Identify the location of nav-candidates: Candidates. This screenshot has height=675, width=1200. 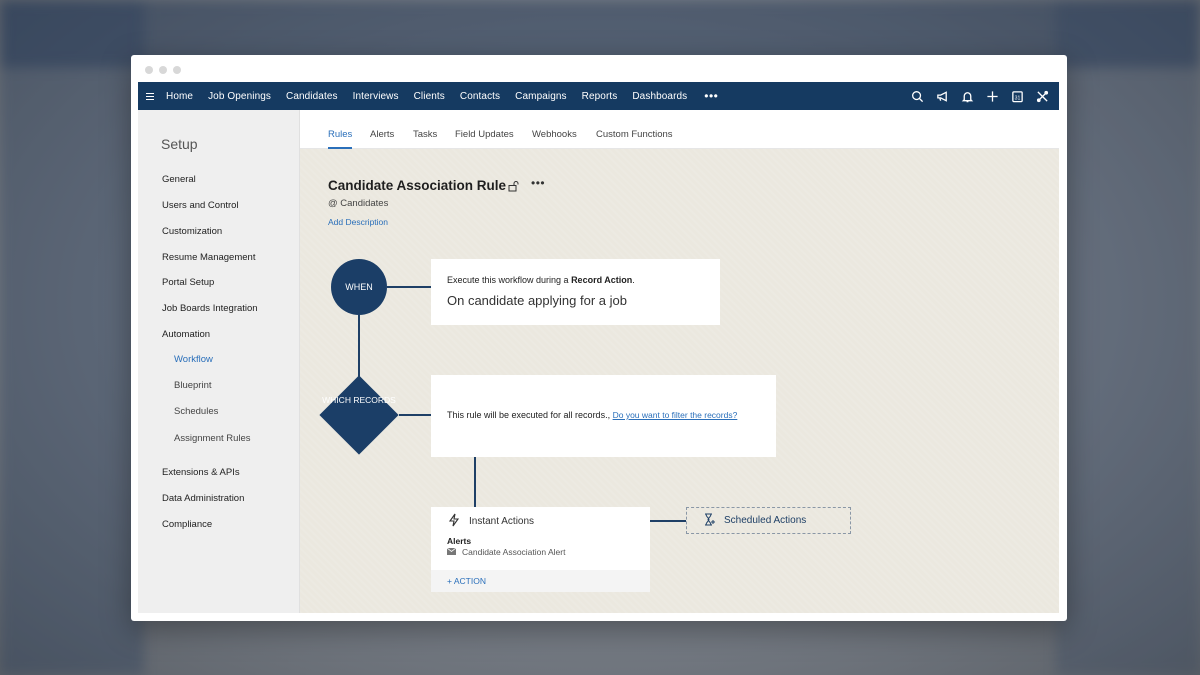
(312, 96).